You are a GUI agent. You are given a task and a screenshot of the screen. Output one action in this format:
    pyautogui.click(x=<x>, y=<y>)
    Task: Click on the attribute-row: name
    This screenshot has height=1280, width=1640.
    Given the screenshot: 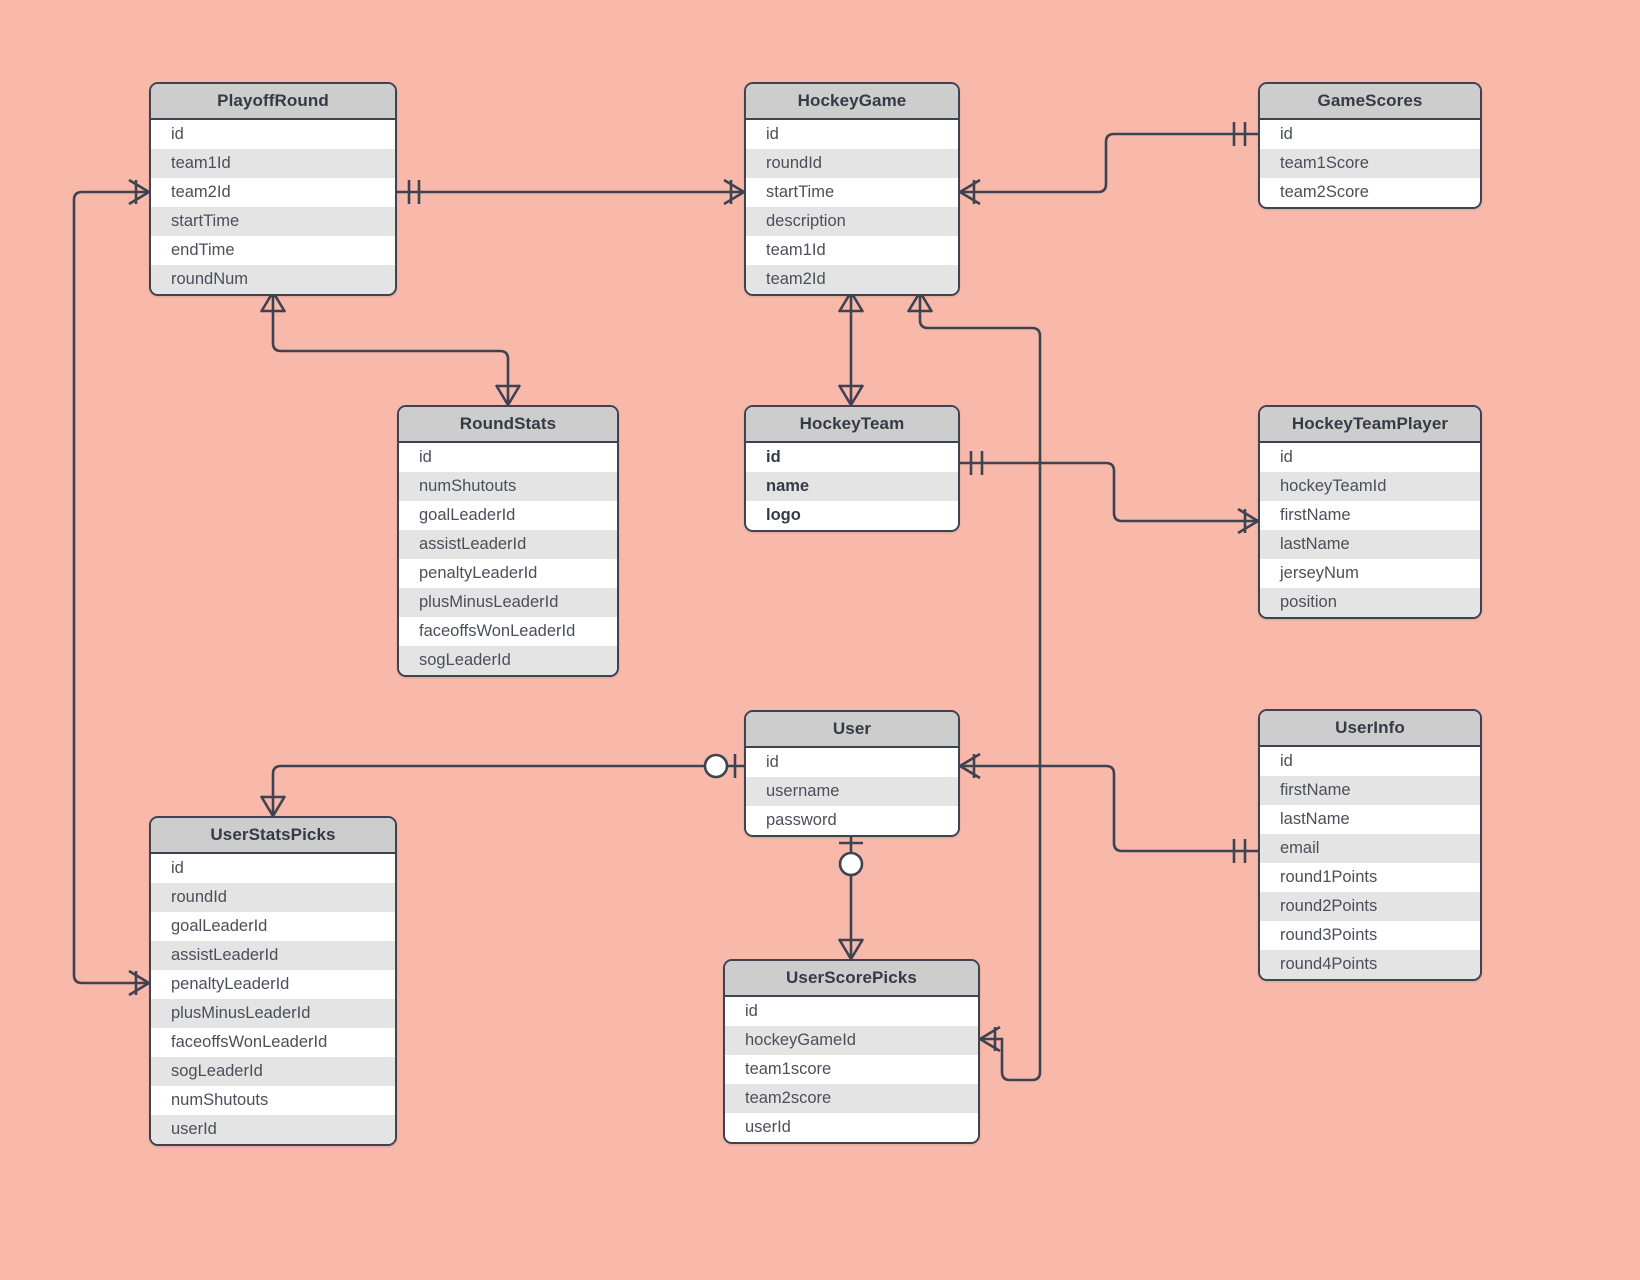 What is the action you would take?
    pyautogui.click(x=852, y=486)
    